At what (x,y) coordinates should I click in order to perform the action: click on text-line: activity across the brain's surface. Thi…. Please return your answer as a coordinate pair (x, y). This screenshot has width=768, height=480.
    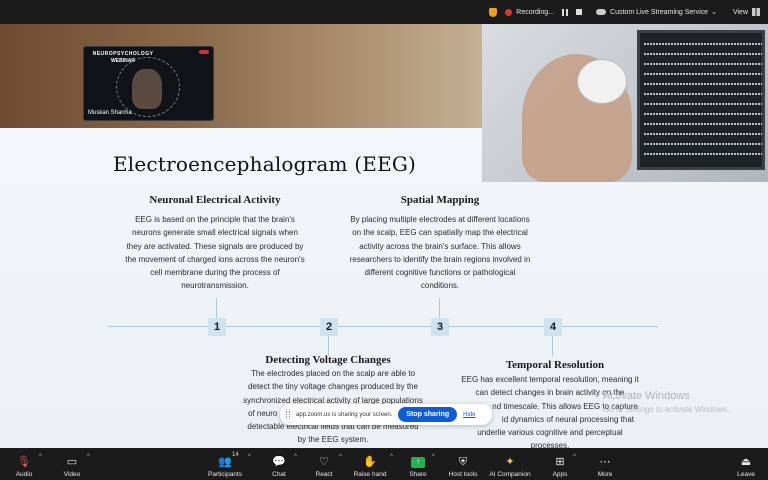
    Looking at the image, I should click on (440, 246).